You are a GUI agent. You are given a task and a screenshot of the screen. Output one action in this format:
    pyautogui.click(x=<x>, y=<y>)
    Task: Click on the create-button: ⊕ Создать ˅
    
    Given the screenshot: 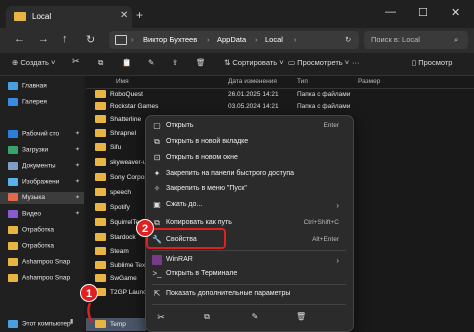 What is the action you would take?
    pyautogui.click(x=33, y=62)
    